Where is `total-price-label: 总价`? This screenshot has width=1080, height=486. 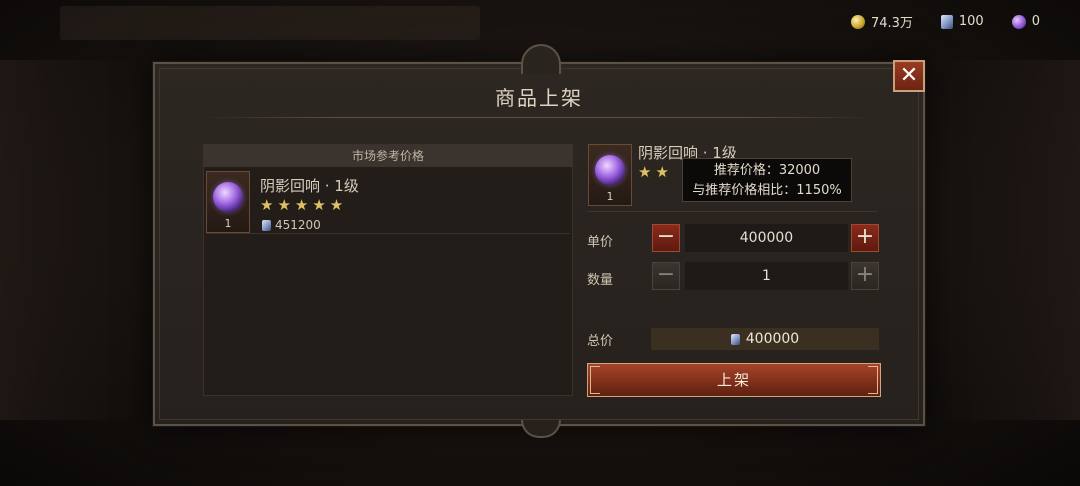
total-price-label: 总价 is located at coordinates (600, 341).